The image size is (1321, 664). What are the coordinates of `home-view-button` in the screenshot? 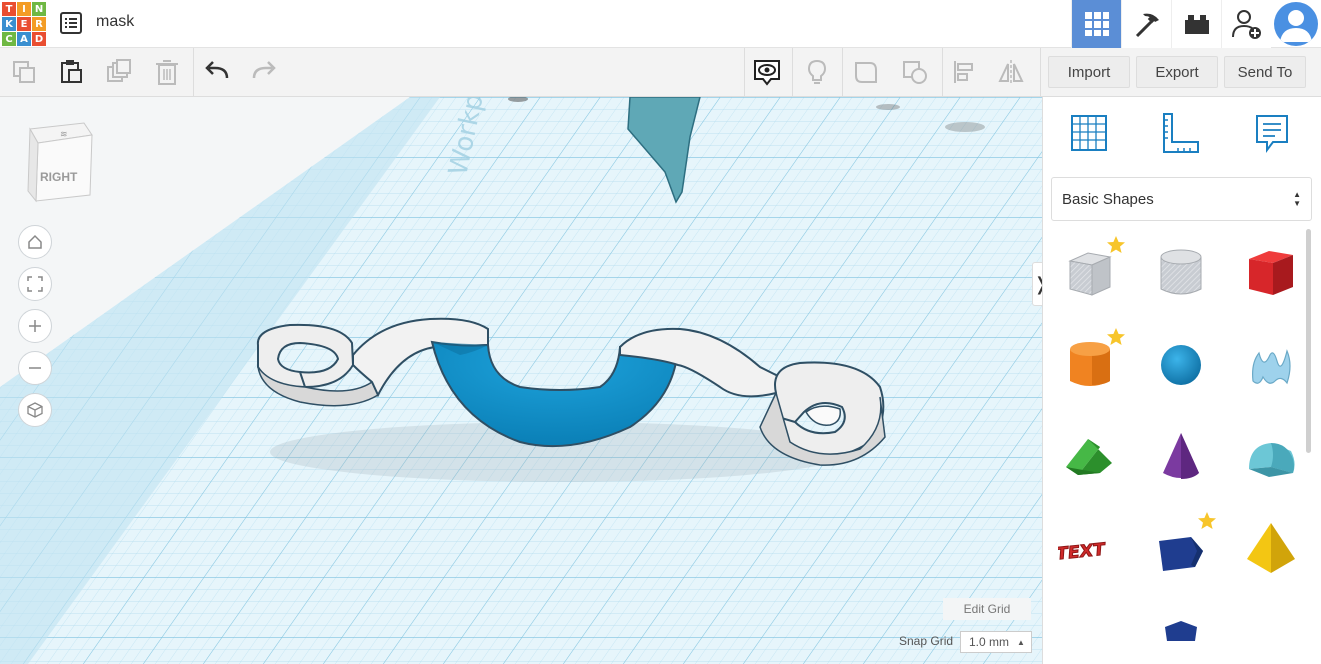 It's located at (35, 242).